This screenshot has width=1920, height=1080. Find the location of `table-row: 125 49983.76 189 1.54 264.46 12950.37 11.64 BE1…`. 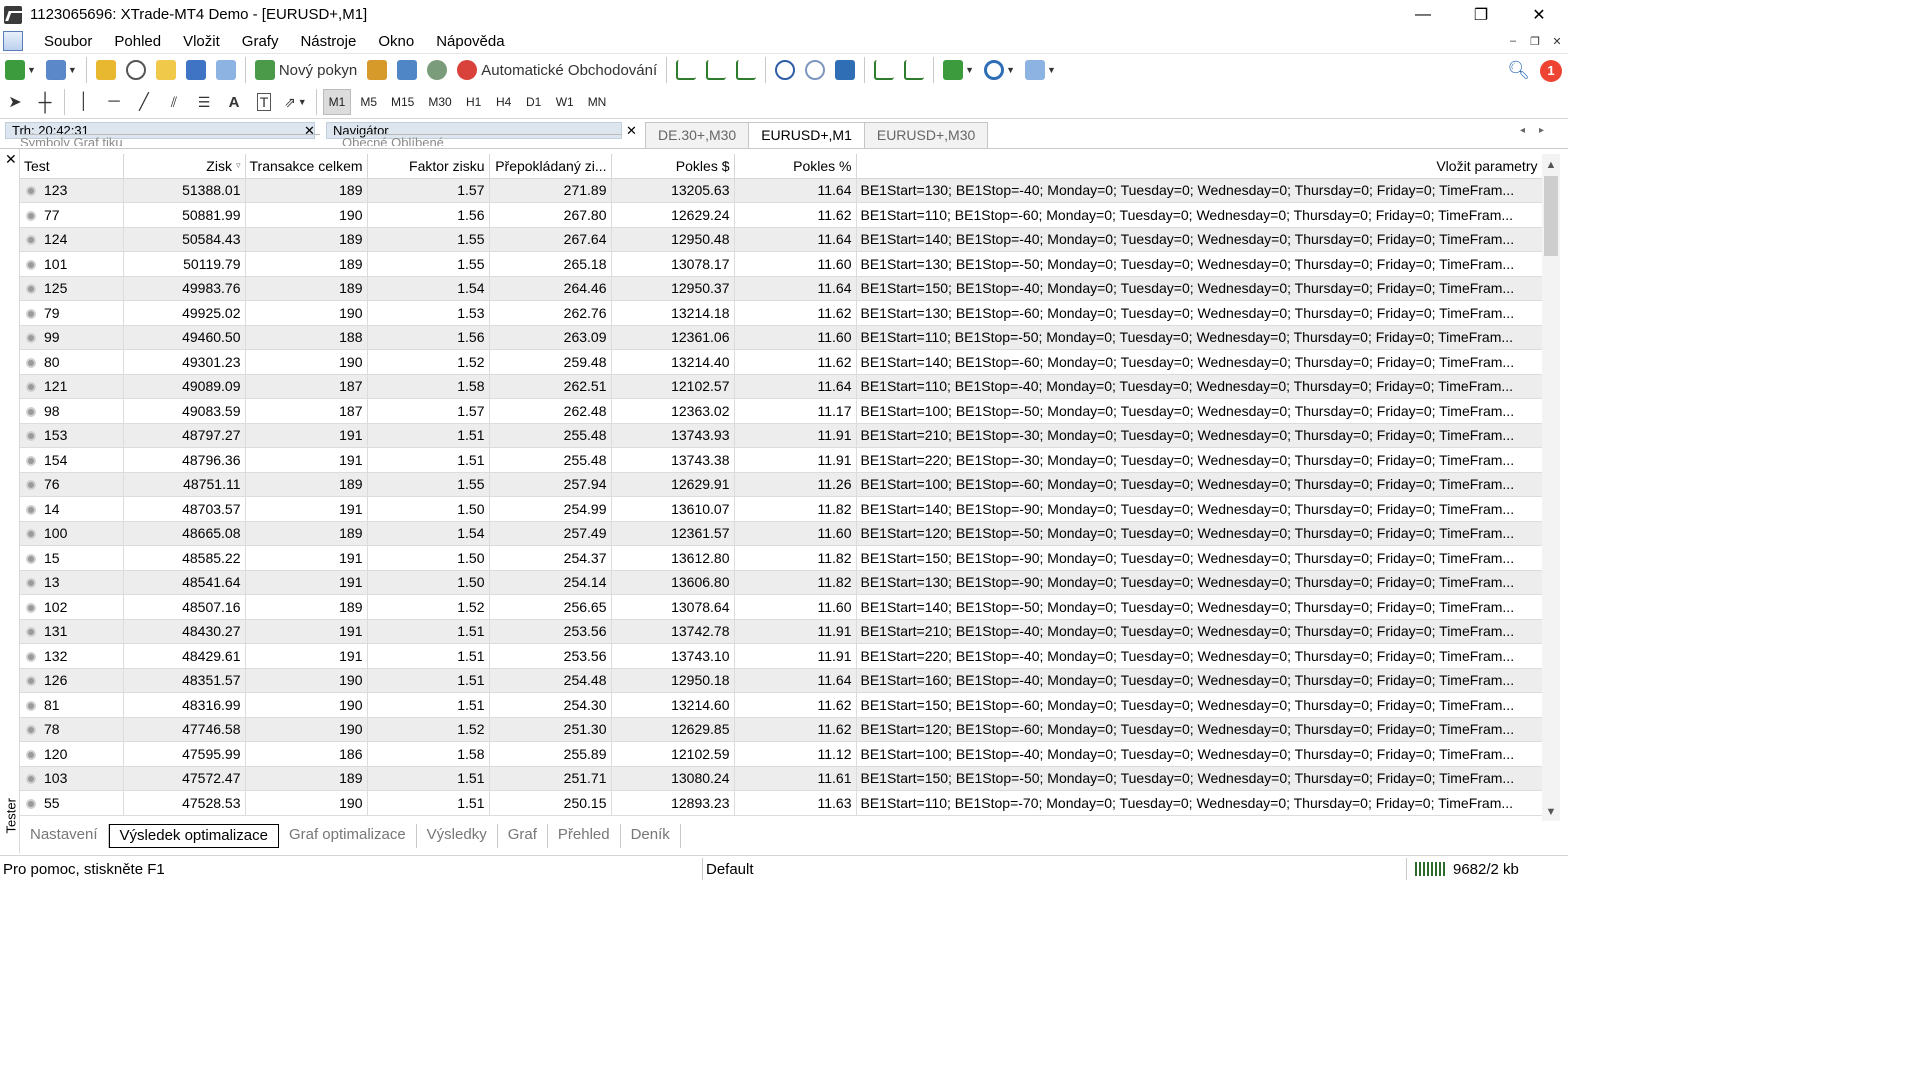

table-row: 125 49983.76 189 1.54 264.46 12950.37 11.64 BE1… is located at coordinates (781, 288).